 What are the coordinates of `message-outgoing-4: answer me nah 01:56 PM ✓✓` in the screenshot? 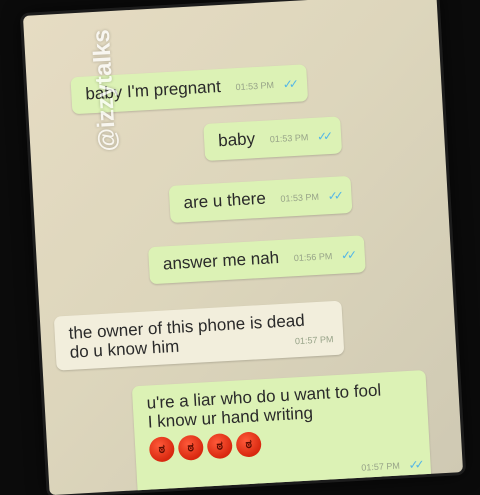 It's located at (257, 259).